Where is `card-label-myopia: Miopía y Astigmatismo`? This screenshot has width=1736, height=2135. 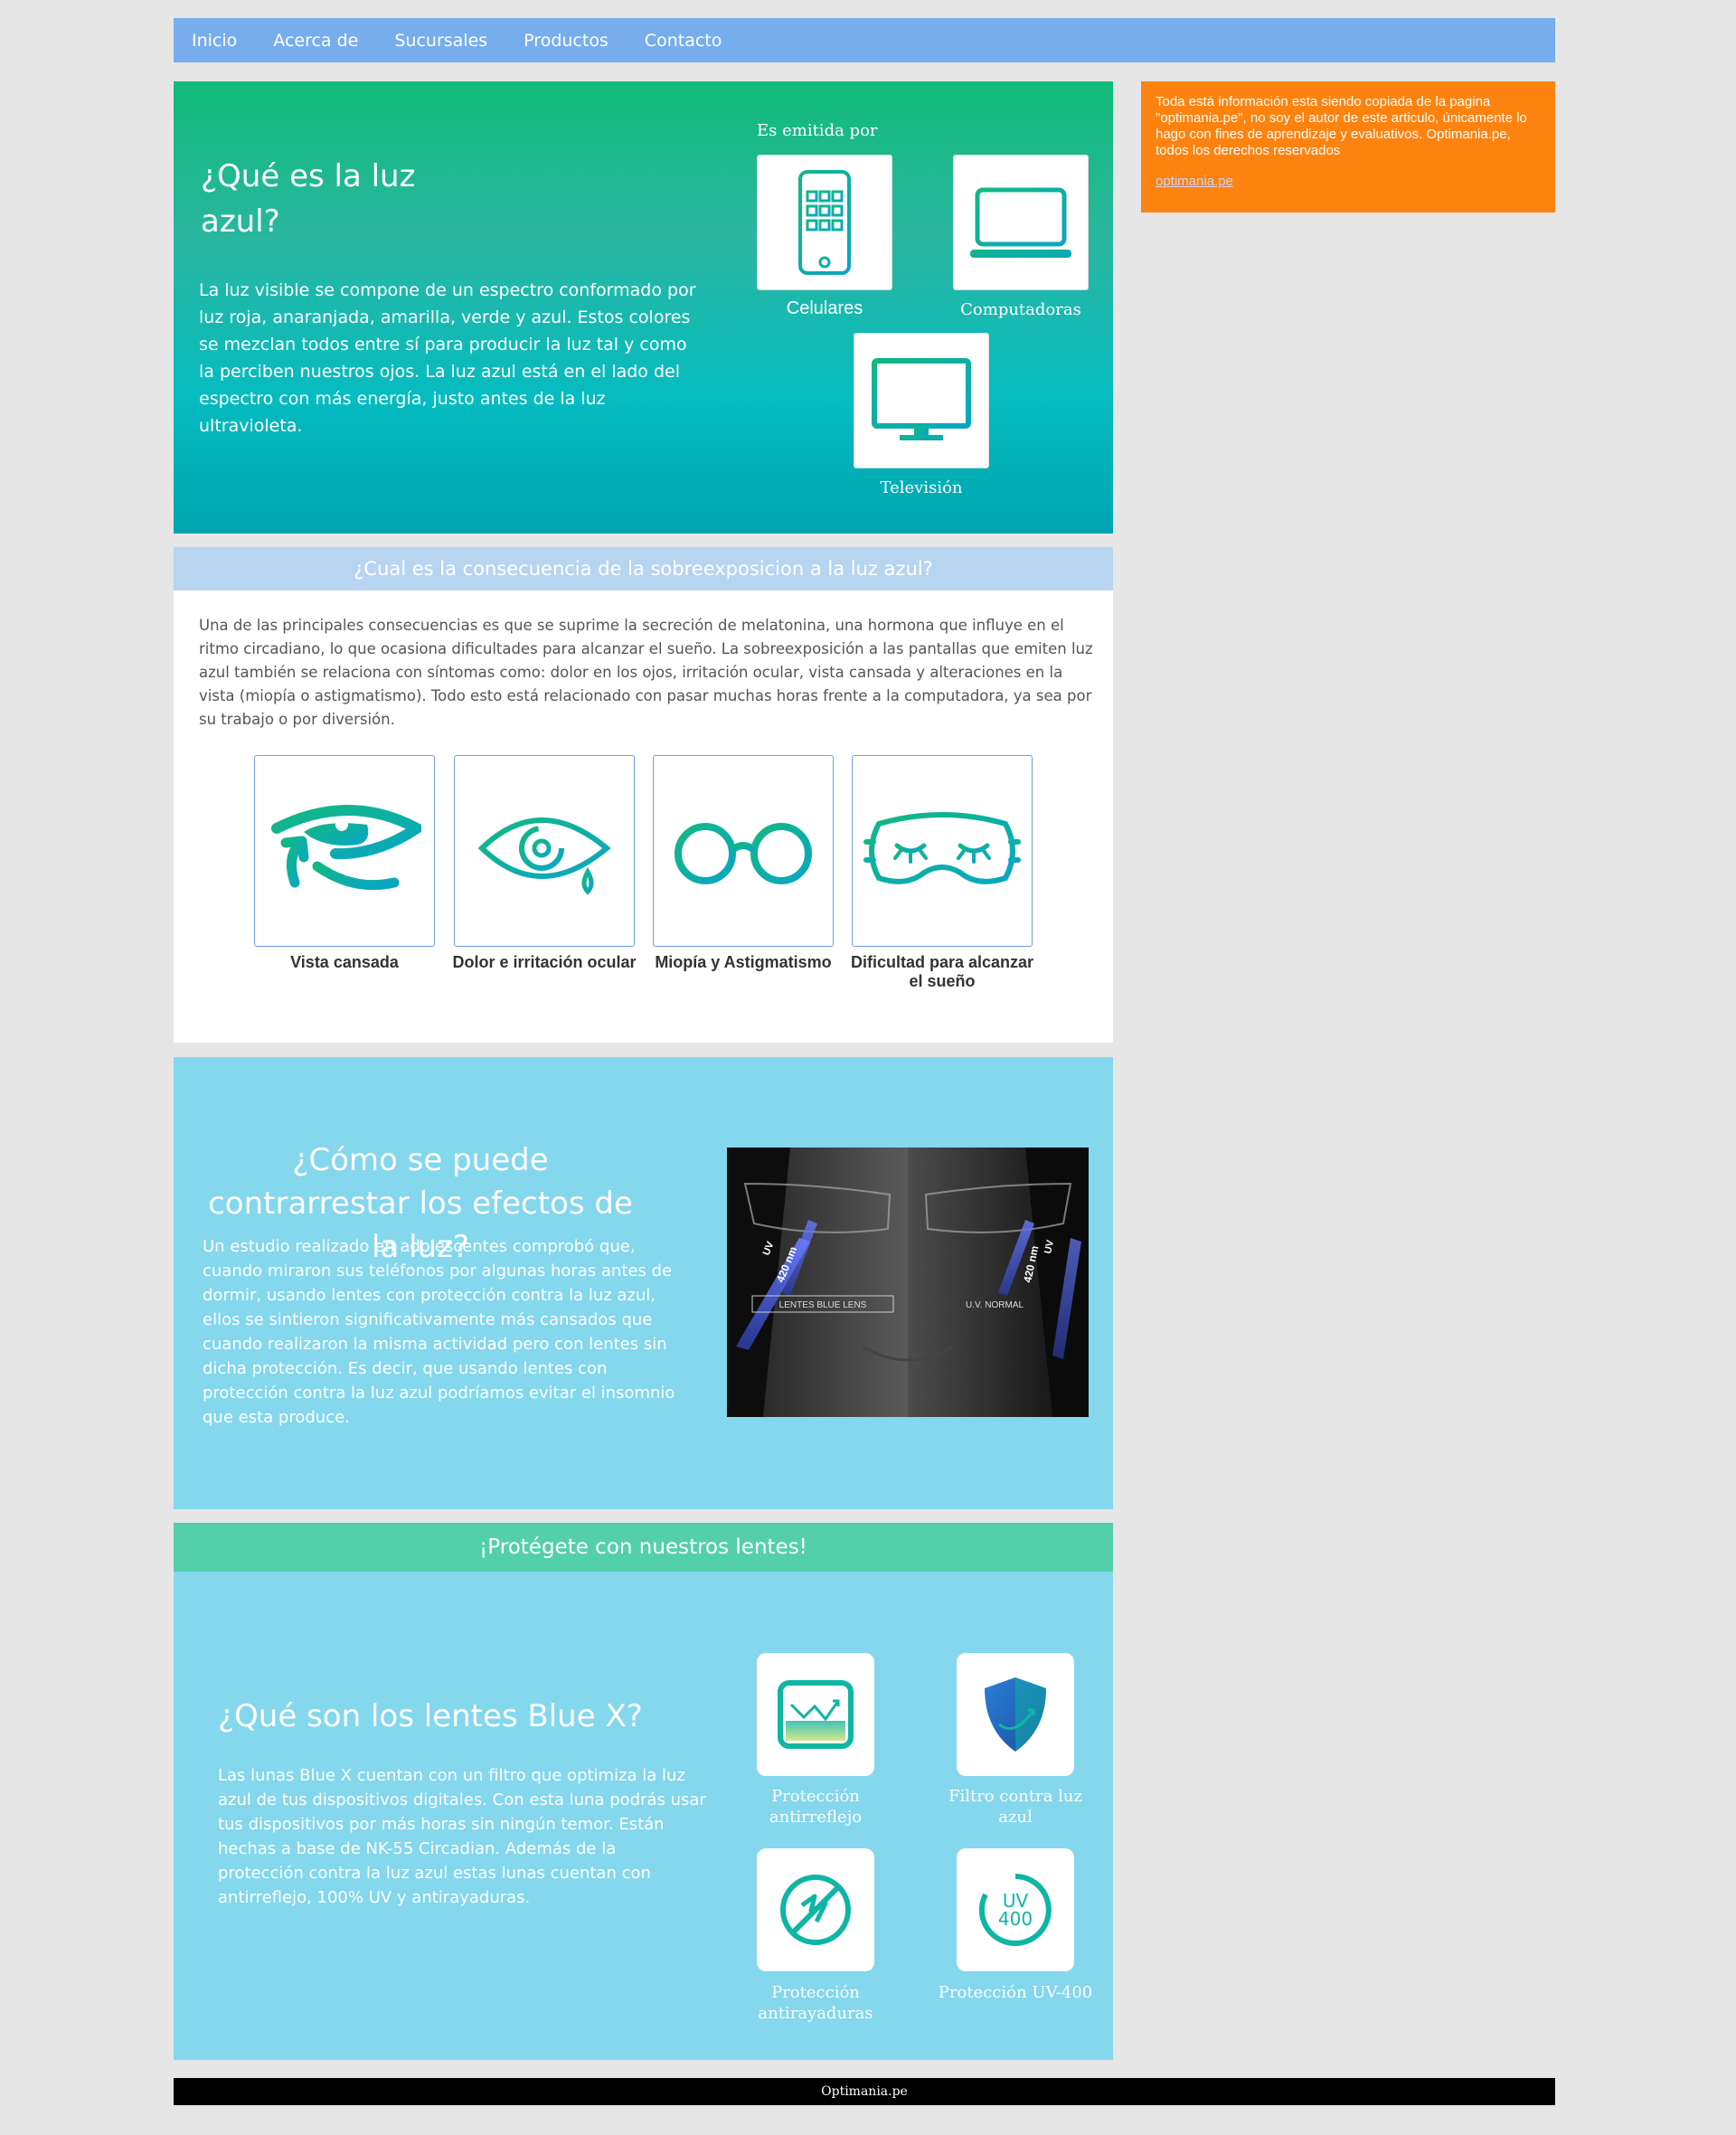
card-label-myopia: Miopía y Astigmatismo is located at coordinates (743, 962).